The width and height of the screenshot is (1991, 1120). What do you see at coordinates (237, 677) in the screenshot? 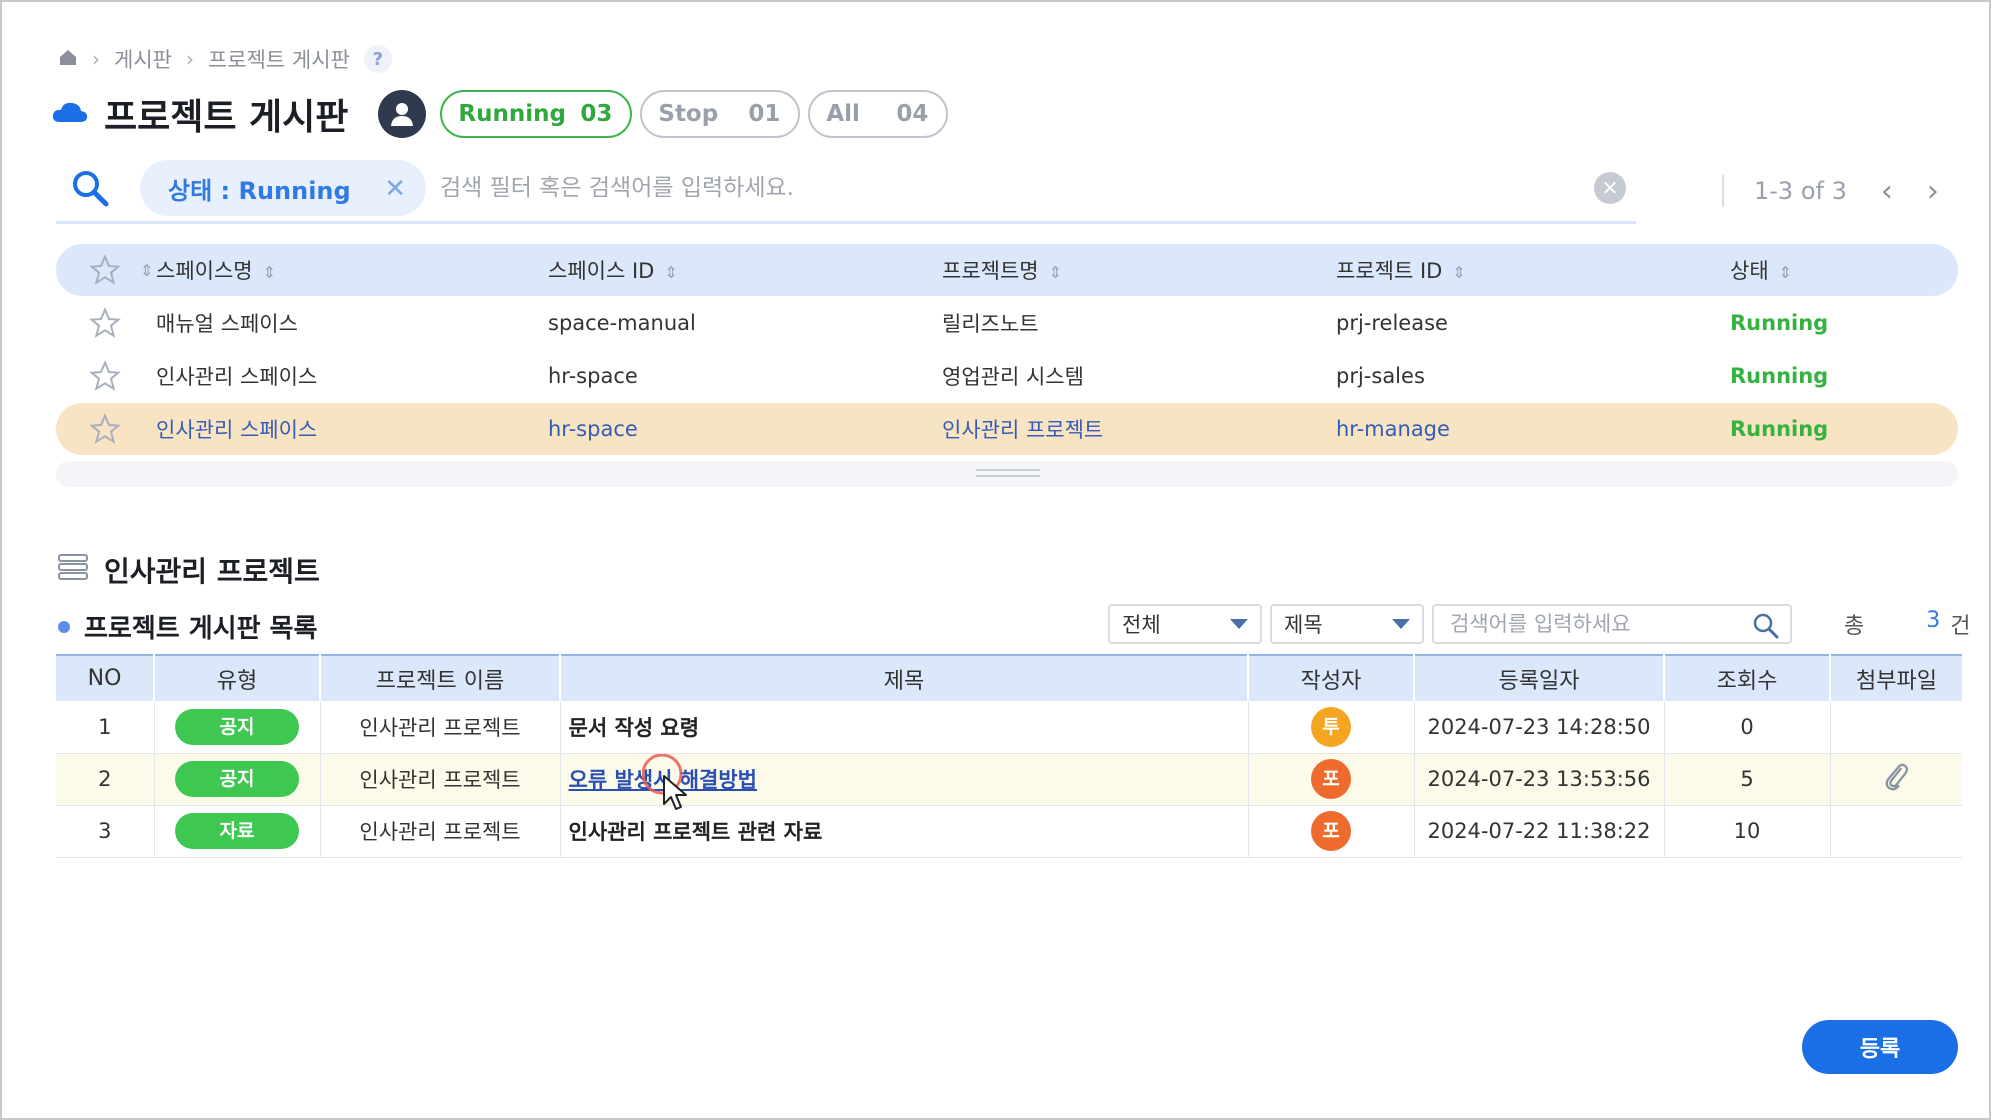
I see `column-header: 유형` at bounding box center [237, 677].